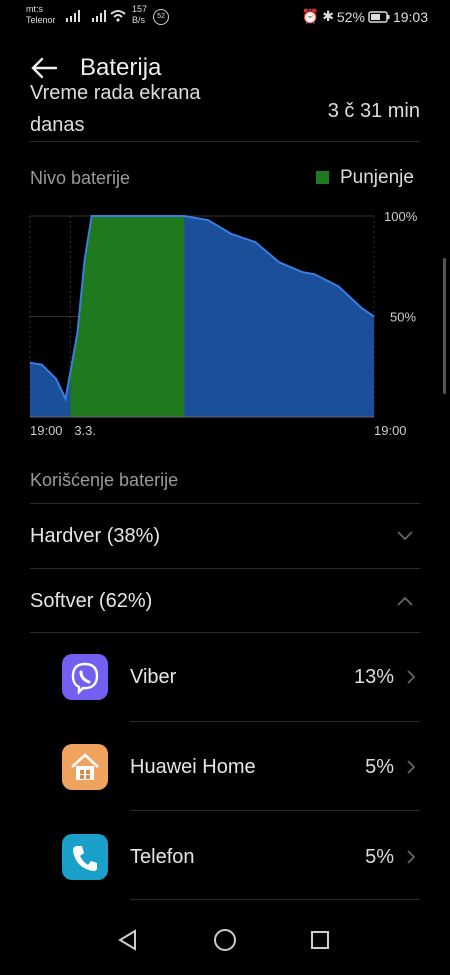 The height and width of the screenshot is (975, 450). Describe the element at coordinates (405, 601) in the screenshot. I see `chevron-up-icon` at that location.